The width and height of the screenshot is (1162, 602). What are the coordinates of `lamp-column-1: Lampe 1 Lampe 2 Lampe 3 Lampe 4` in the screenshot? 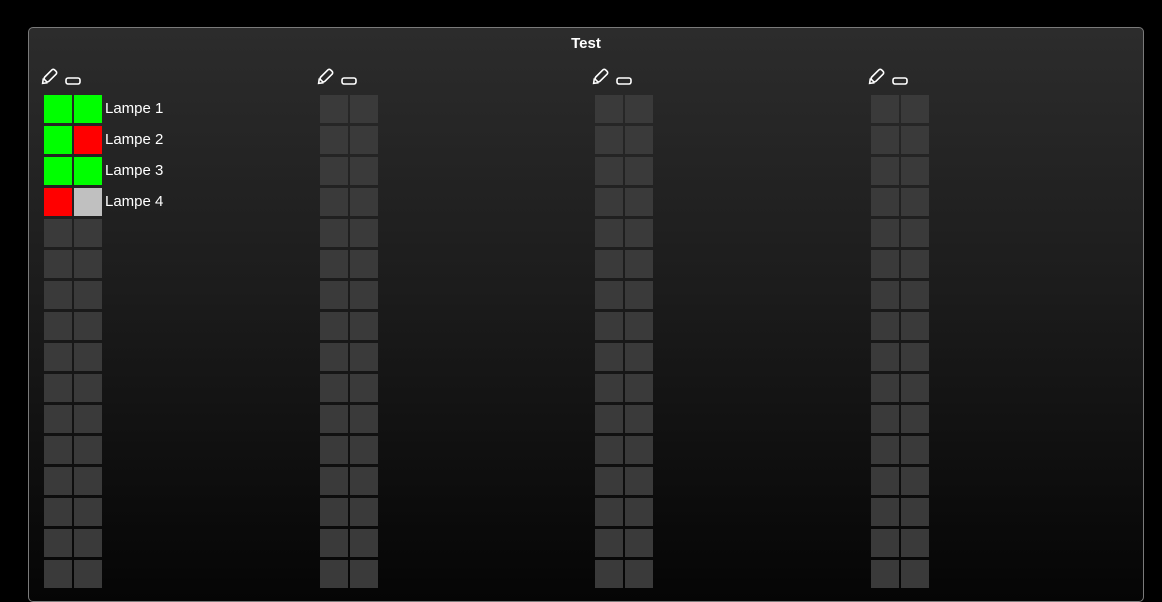 It's located at (100, 326).